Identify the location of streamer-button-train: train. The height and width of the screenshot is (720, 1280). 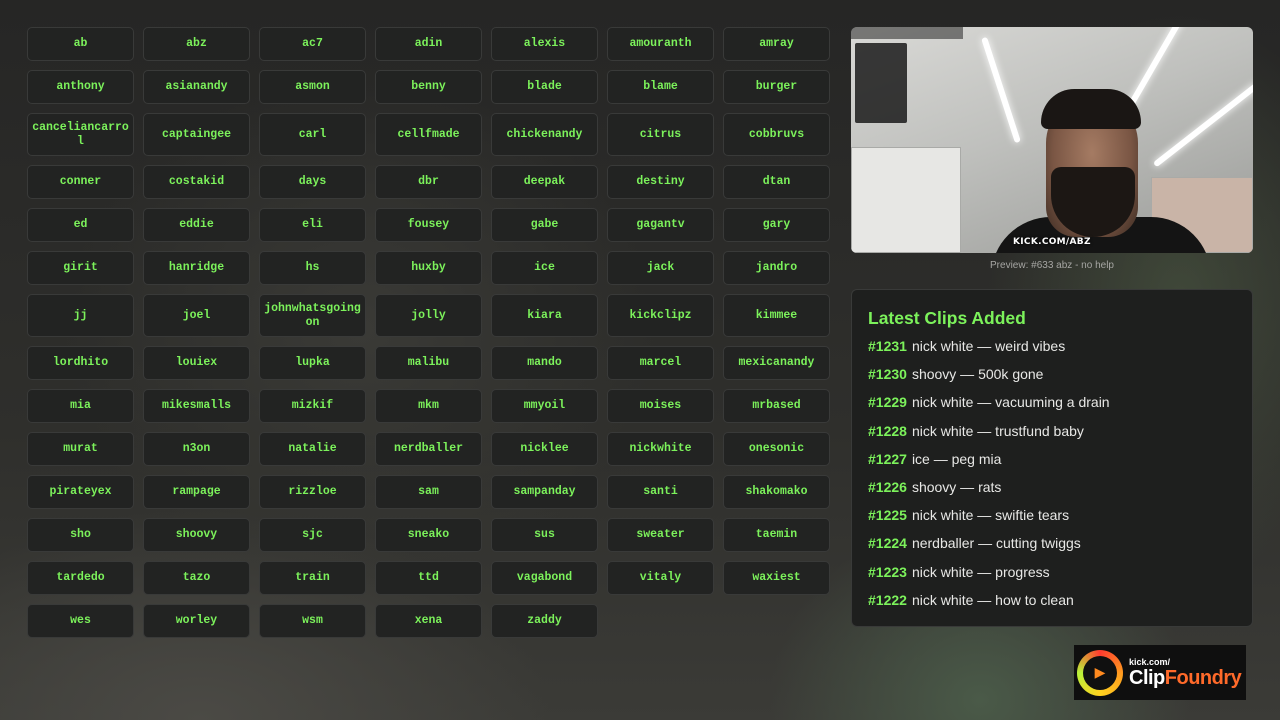
(312, 578).